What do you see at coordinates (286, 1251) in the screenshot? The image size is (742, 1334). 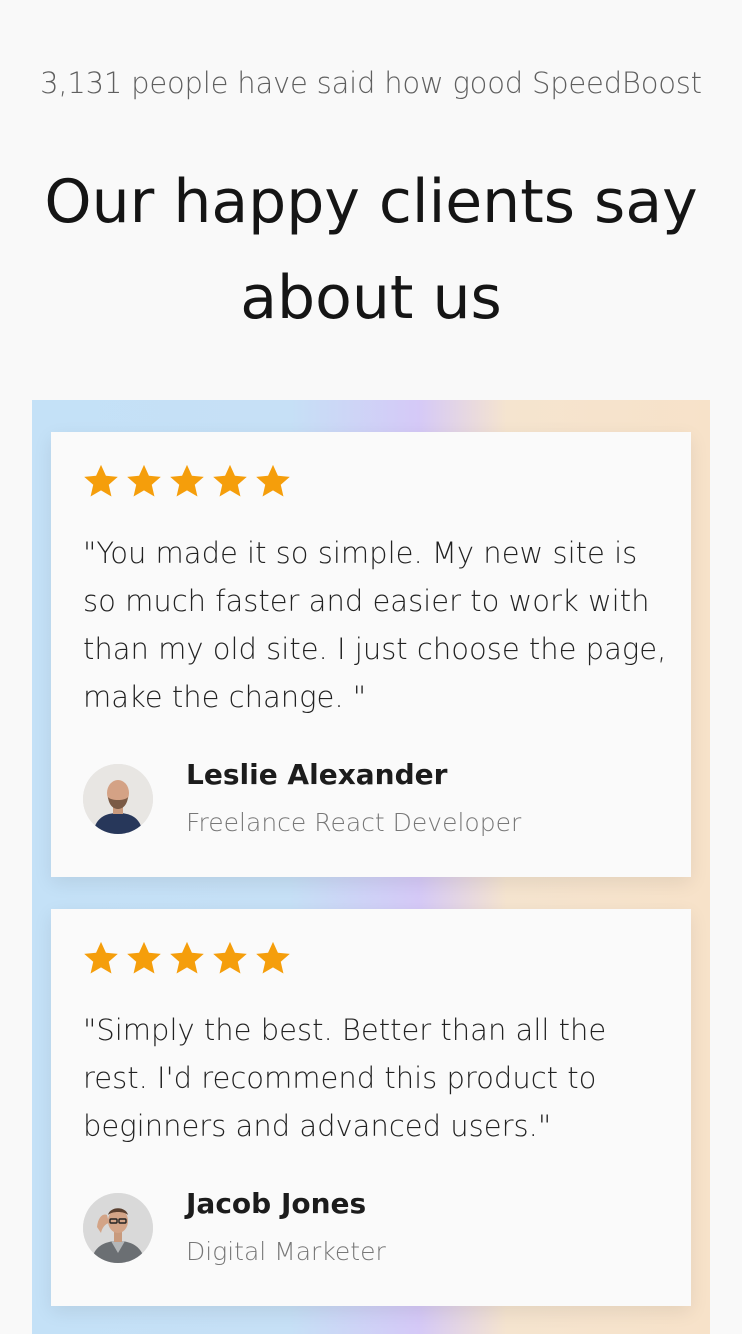 I see `reviewer-role: Digital Marketer` at bounding box center [286, 1251].